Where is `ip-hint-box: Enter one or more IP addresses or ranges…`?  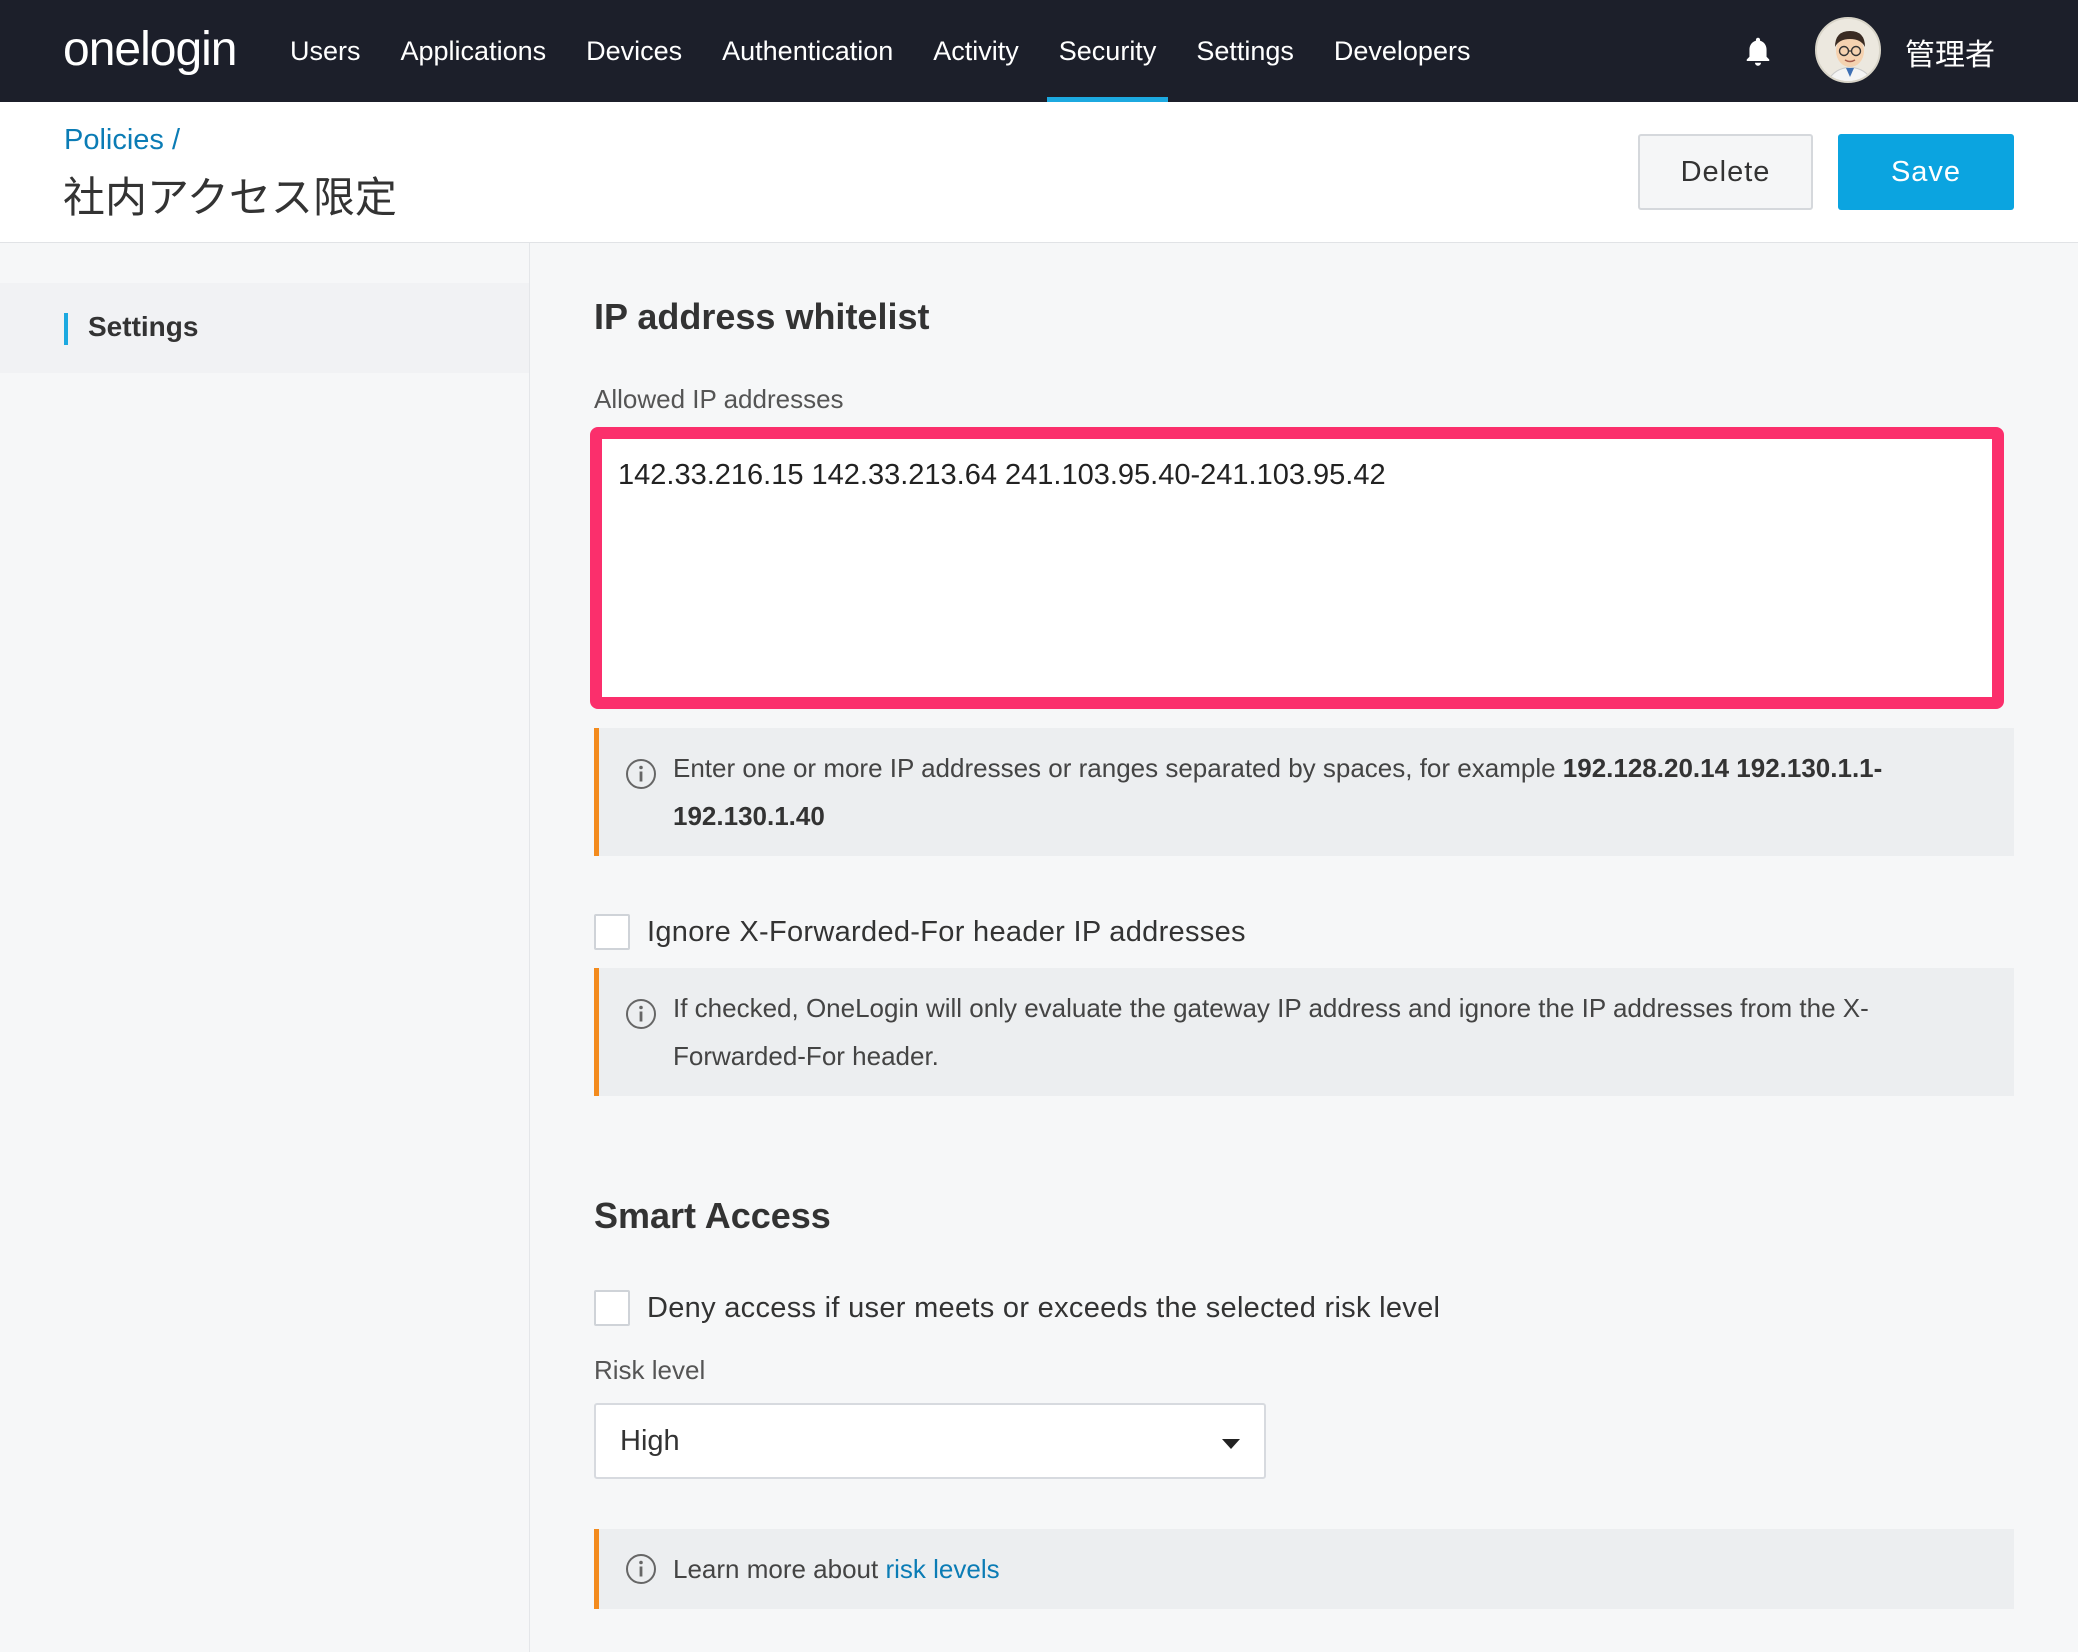 ip-hint-box: Enter one or more IP addresses or ranges… is located at coordinates (1304, 792).